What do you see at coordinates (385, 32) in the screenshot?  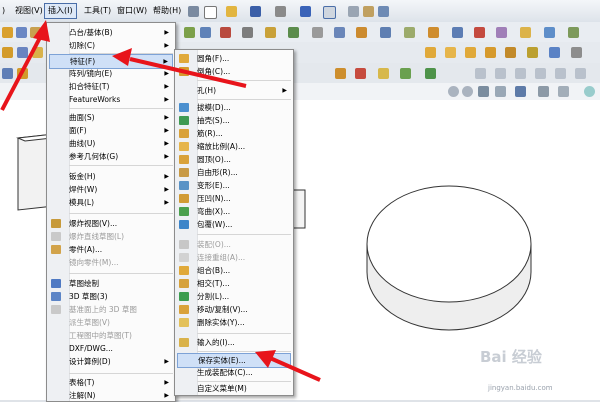 I see `relation-icon` at bounding box center [385, 32].